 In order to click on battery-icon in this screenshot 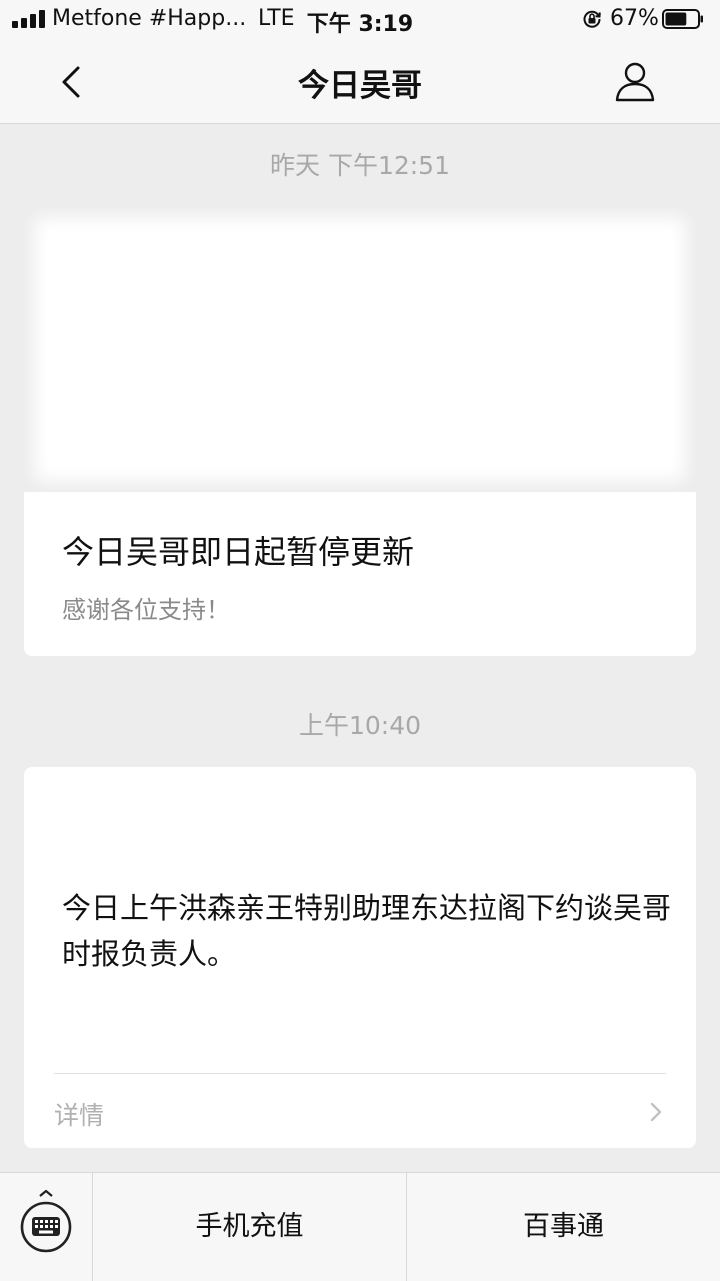, I will do `click(682, 19)`.